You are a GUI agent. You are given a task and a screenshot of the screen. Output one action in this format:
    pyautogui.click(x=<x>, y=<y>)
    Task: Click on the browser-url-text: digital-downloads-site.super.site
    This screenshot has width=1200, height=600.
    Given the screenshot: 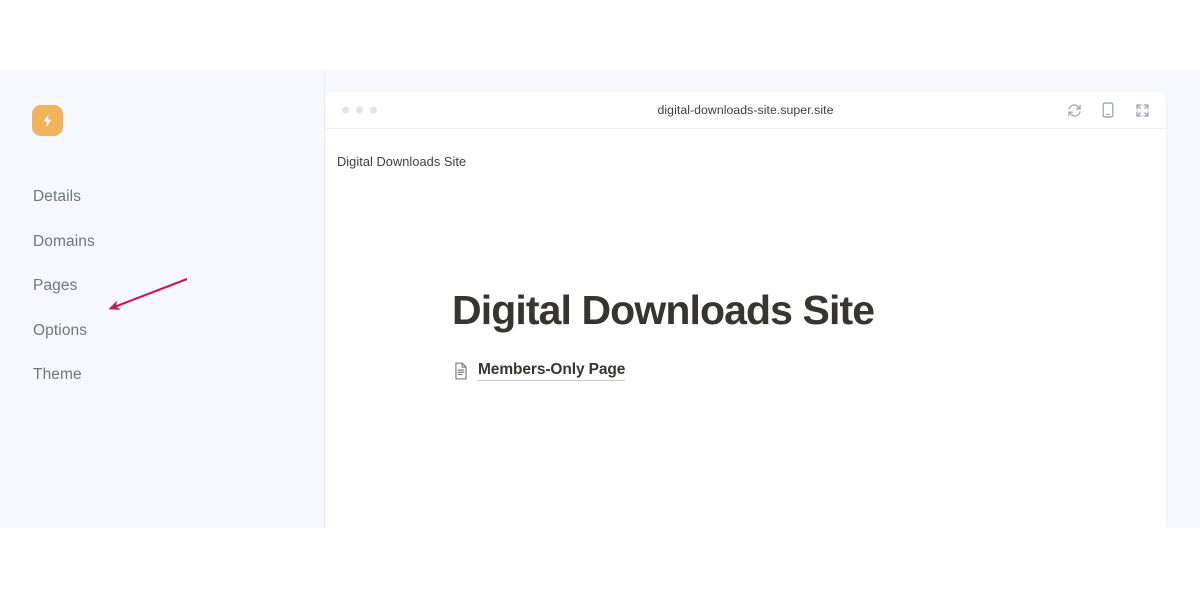 What is the action you would take?
    pyautogui.click(x=745, y=110)
    